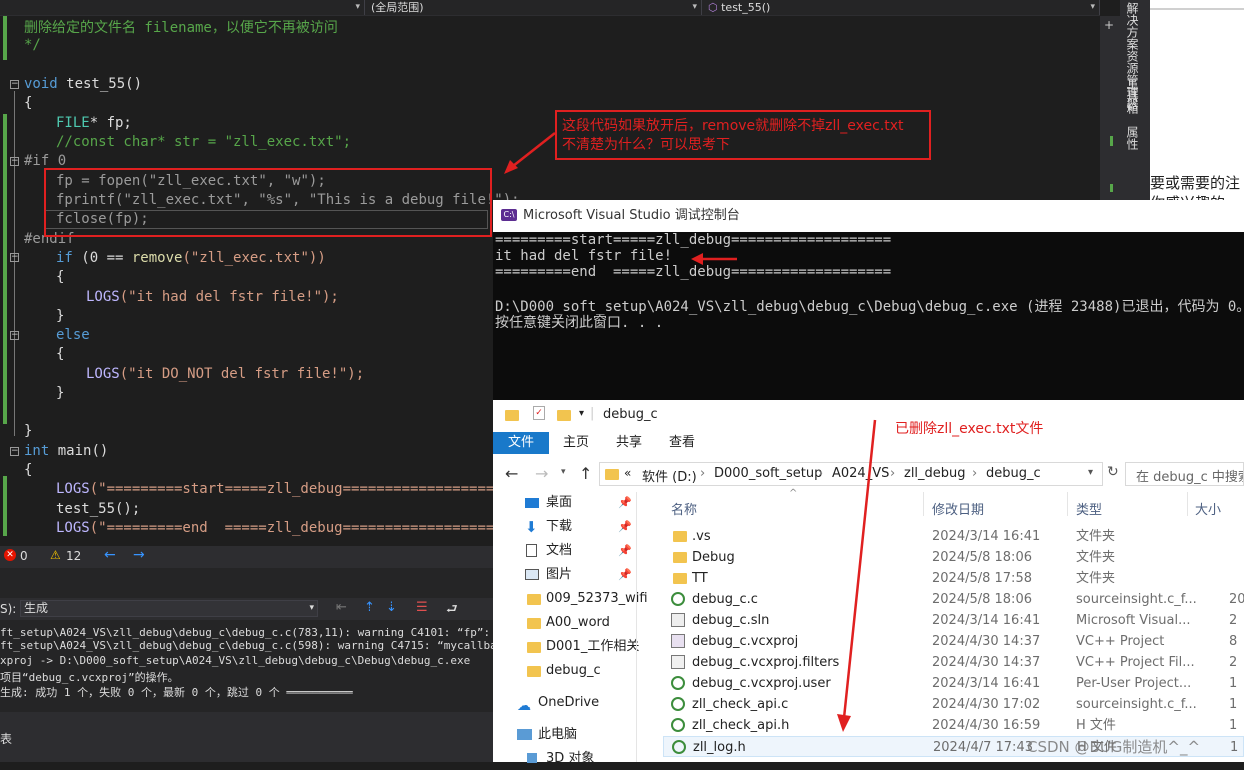  Describe the element at coordinates (532, 503) in the screenshot. I see `desktop-icon` at that location.